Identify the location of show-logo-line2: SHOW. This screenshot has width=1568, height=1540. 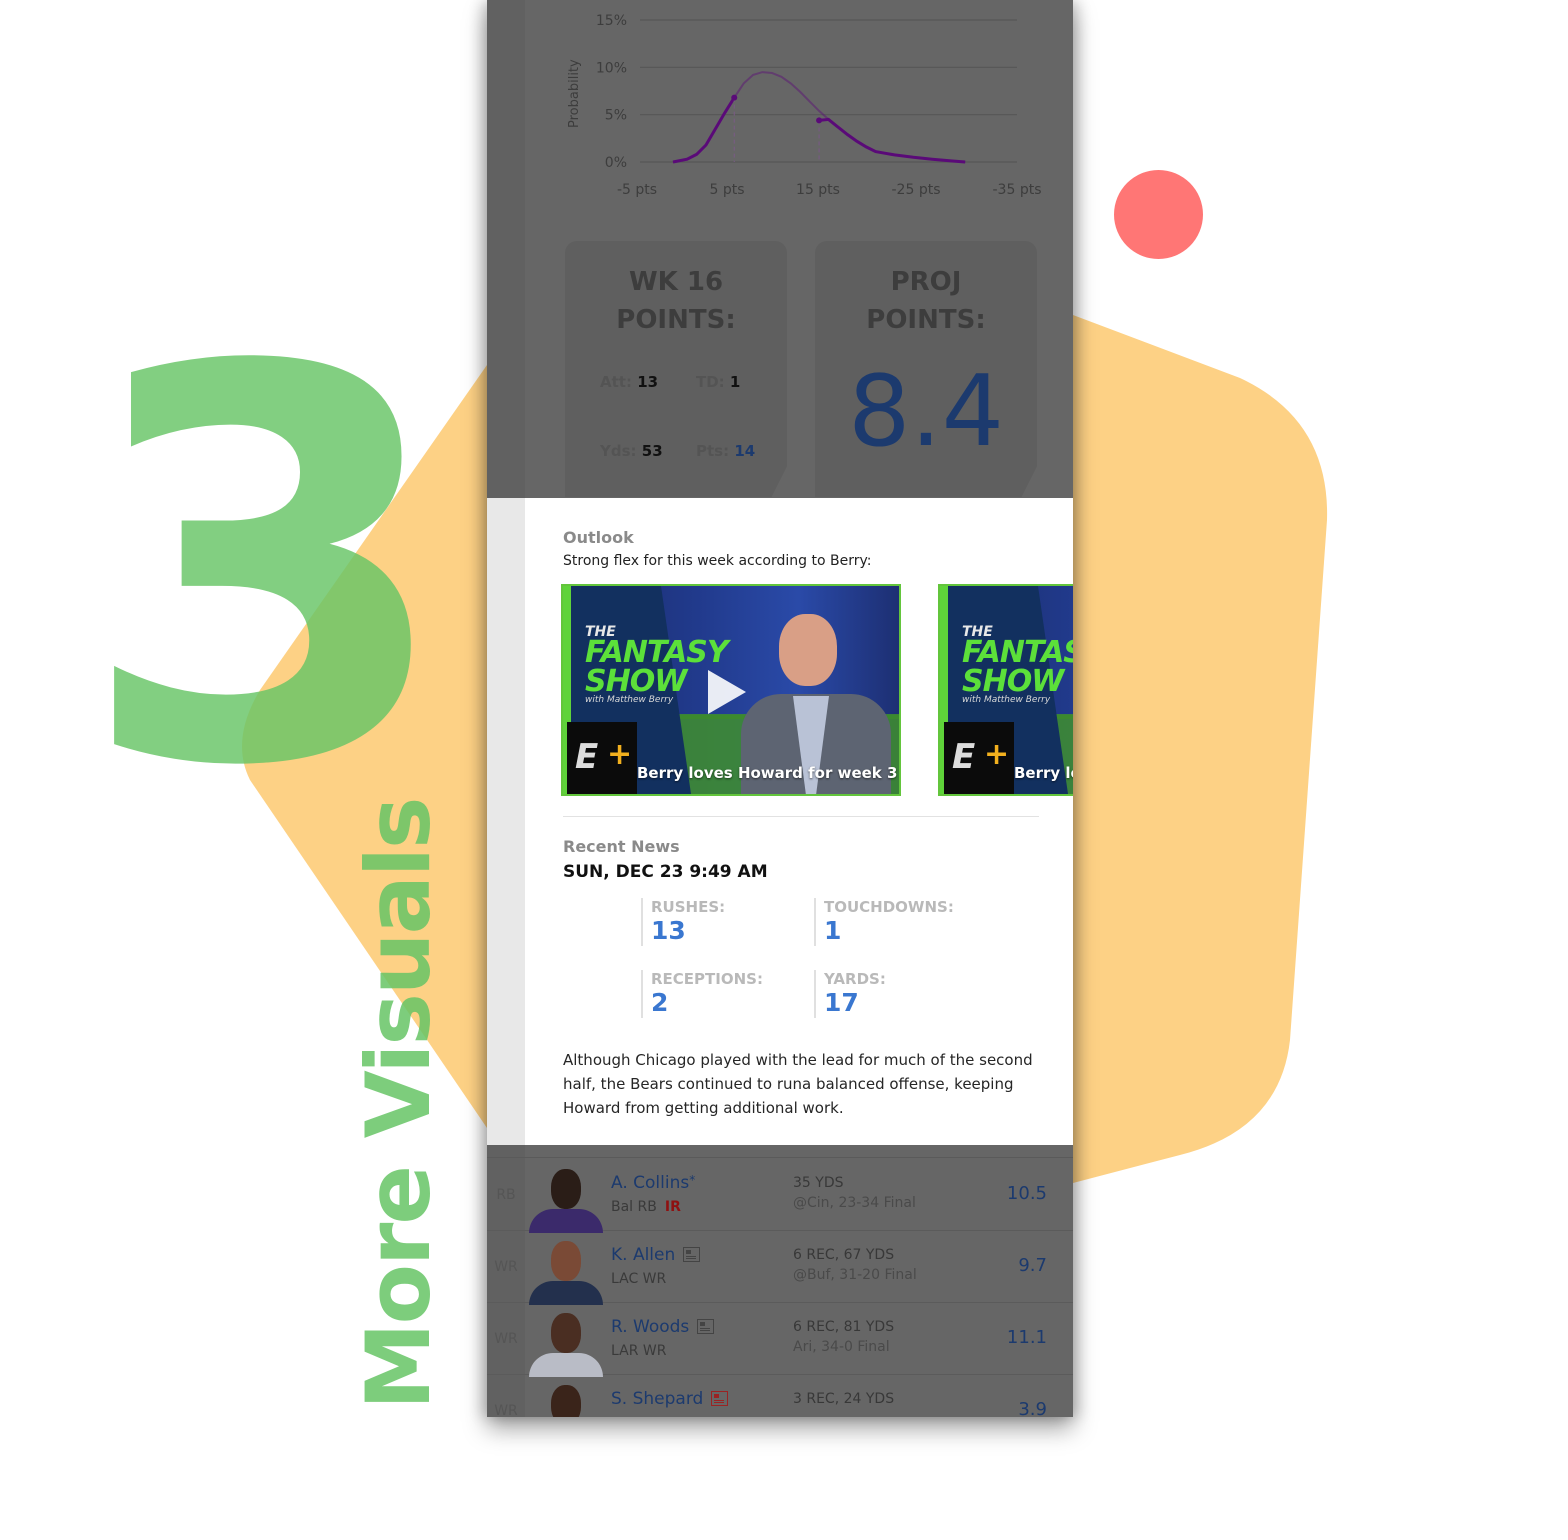
(636, 681).